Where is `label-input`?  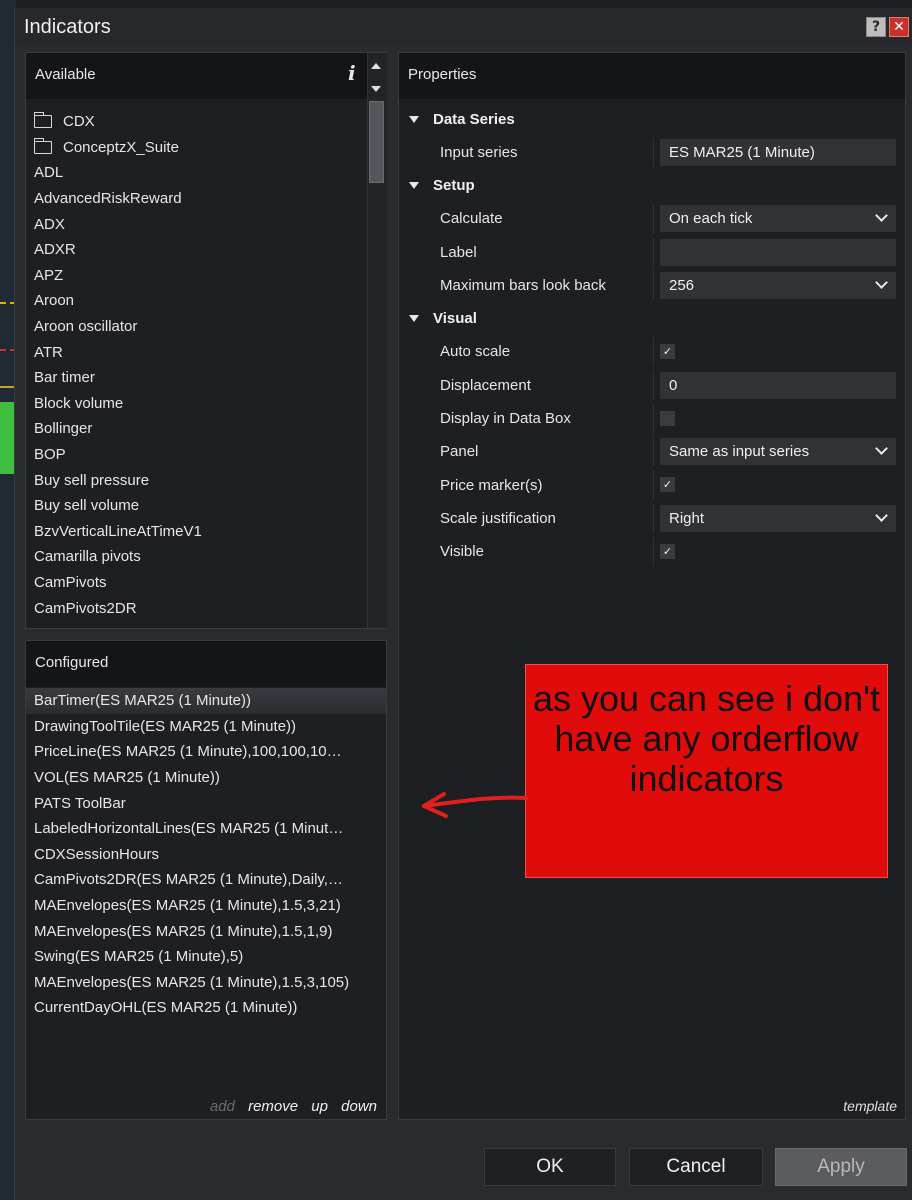 label-input is located at coordinates (778, 252).